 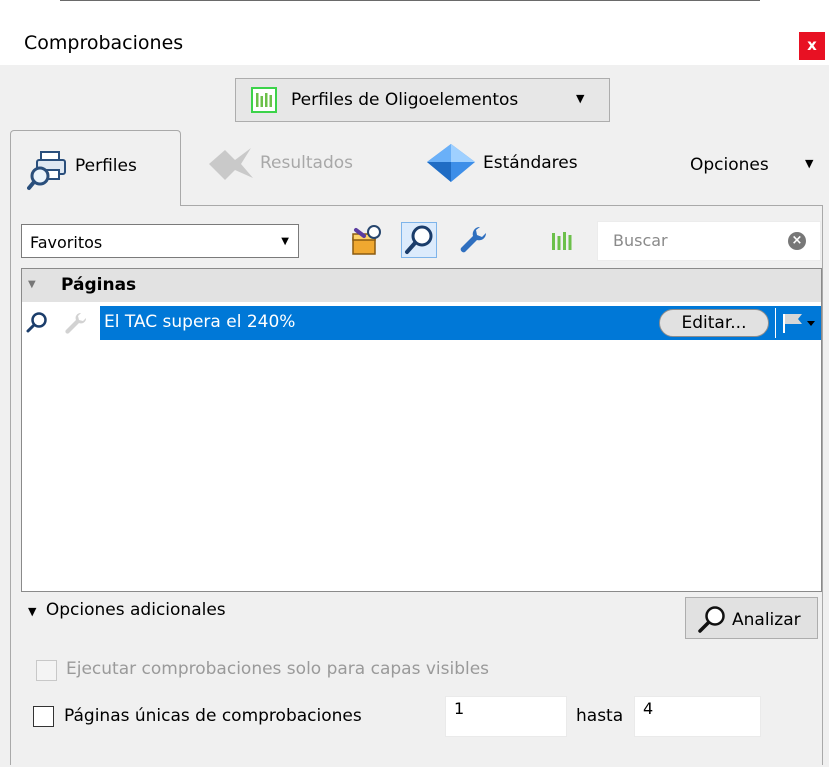 I want to click on tab-estandares: Estándares, so click(x=515, y=164).